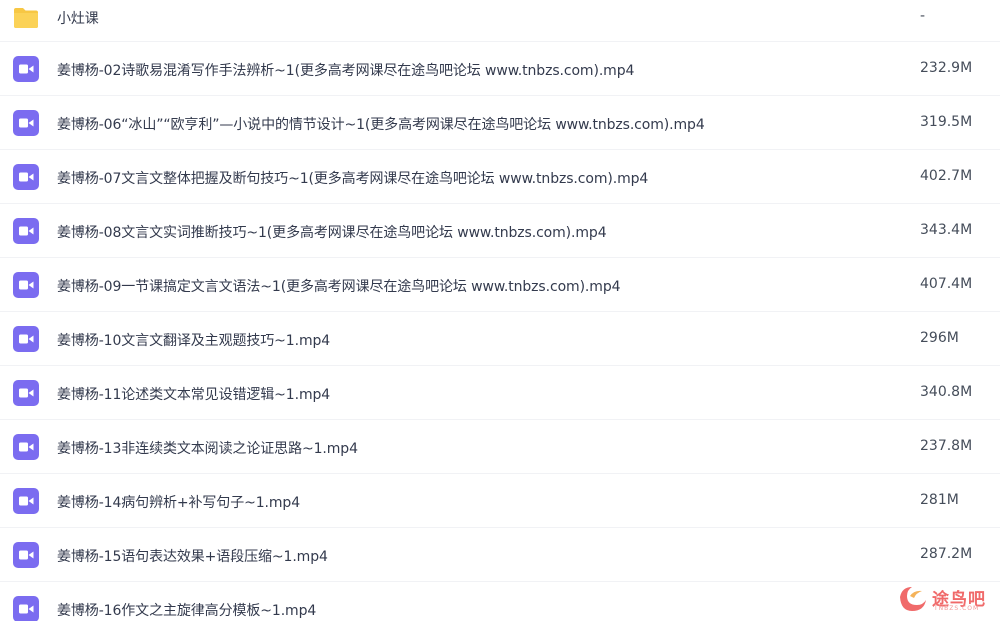 The height and width of the screenshot is (621, 1000). What do you see at coordinates (500, 393) in the screenshot?
I see `list-item-video: 姜博杨-11论述类文本常见设错逻辑~1.mp4 340.8M` at bounding box center [500, 393].